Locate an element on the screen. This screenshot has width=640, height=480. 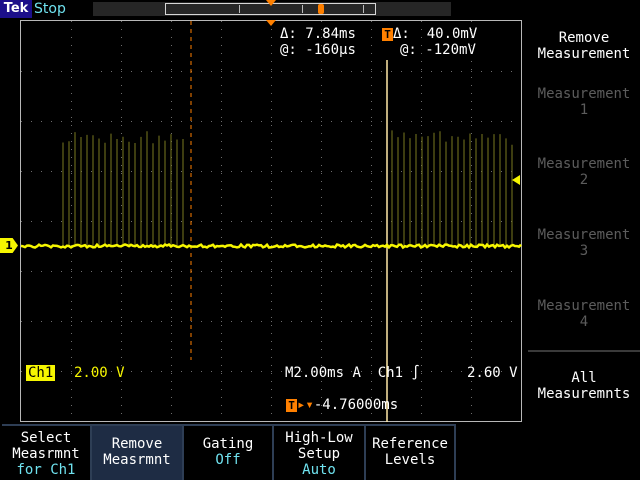
ch1-scale: 2.00 V is located at coordinates (99, 373).